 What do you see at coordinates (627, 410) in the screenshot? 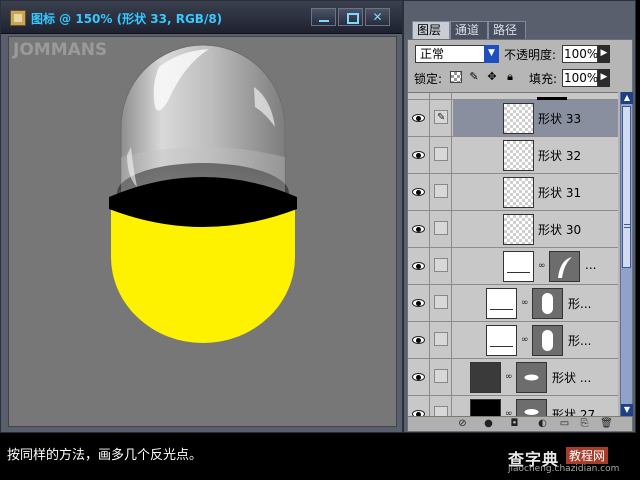
I see `scroll-down-arrow-icon: ▼` at bounding box center [627, 410].